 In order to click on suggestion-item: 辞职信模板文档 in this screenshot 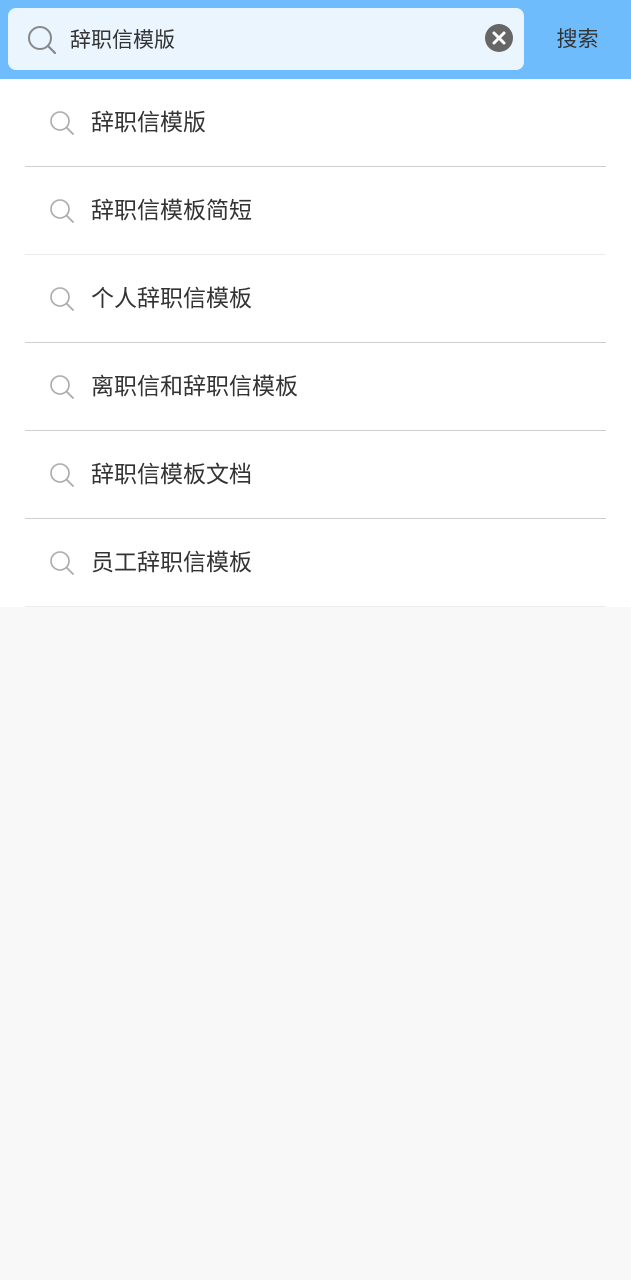, I will do `click(315, 475)`.